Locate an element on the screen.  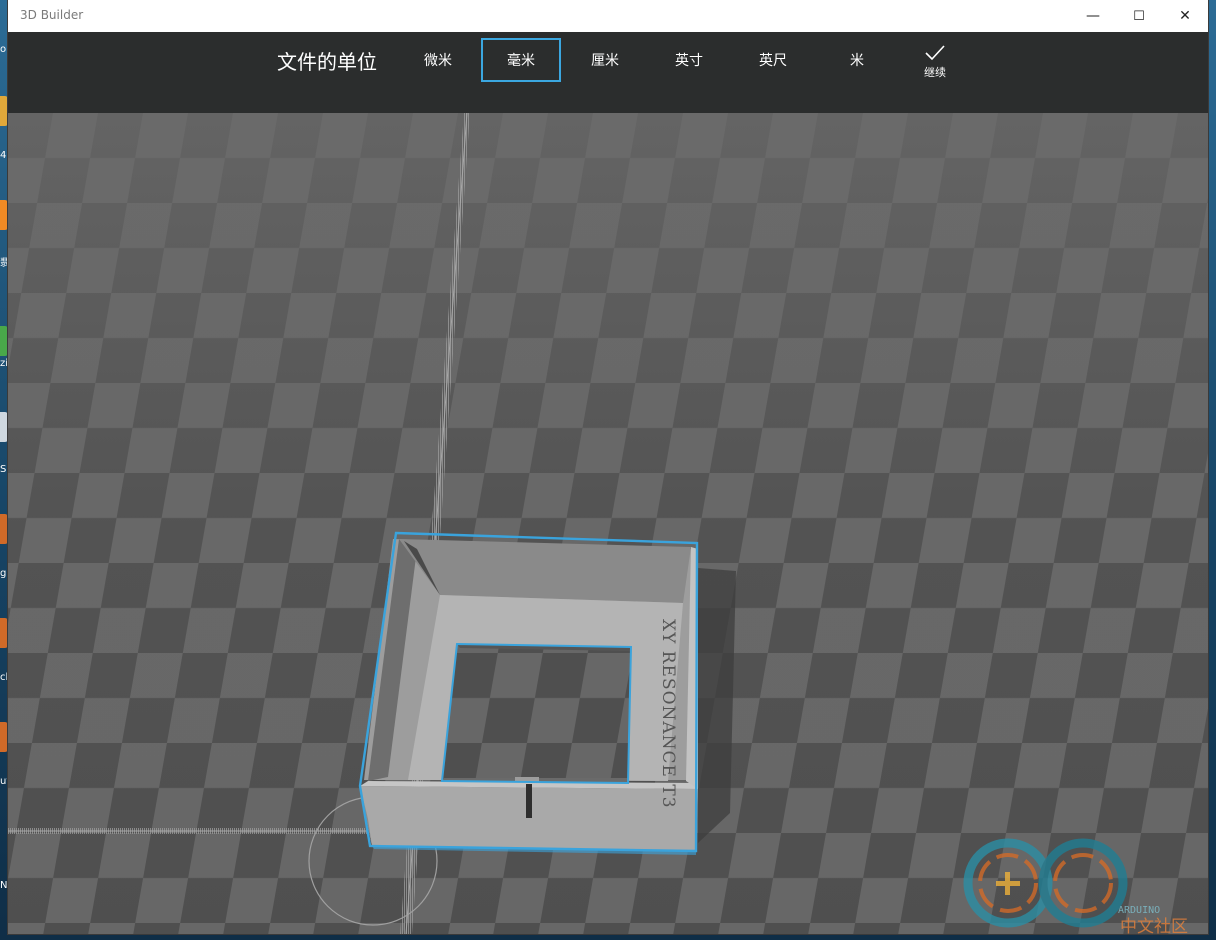
units-heading: 文件的单位 is located at coordinates (327, 62).